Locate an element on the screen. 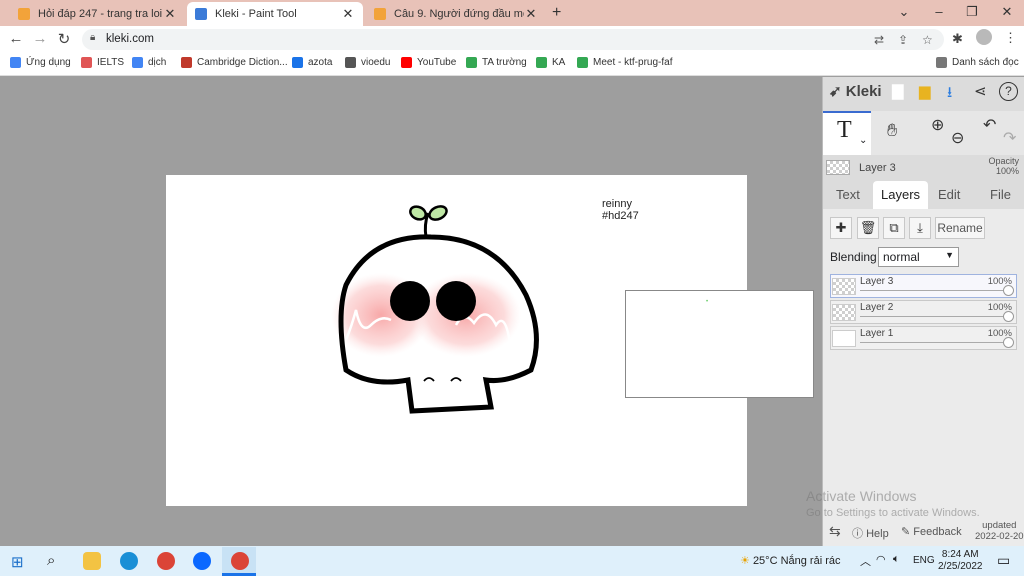 Image resolution: width=1024 pixels, height=576 pixels. close-window-button: ✕ is located at coordinates (1007, 12).